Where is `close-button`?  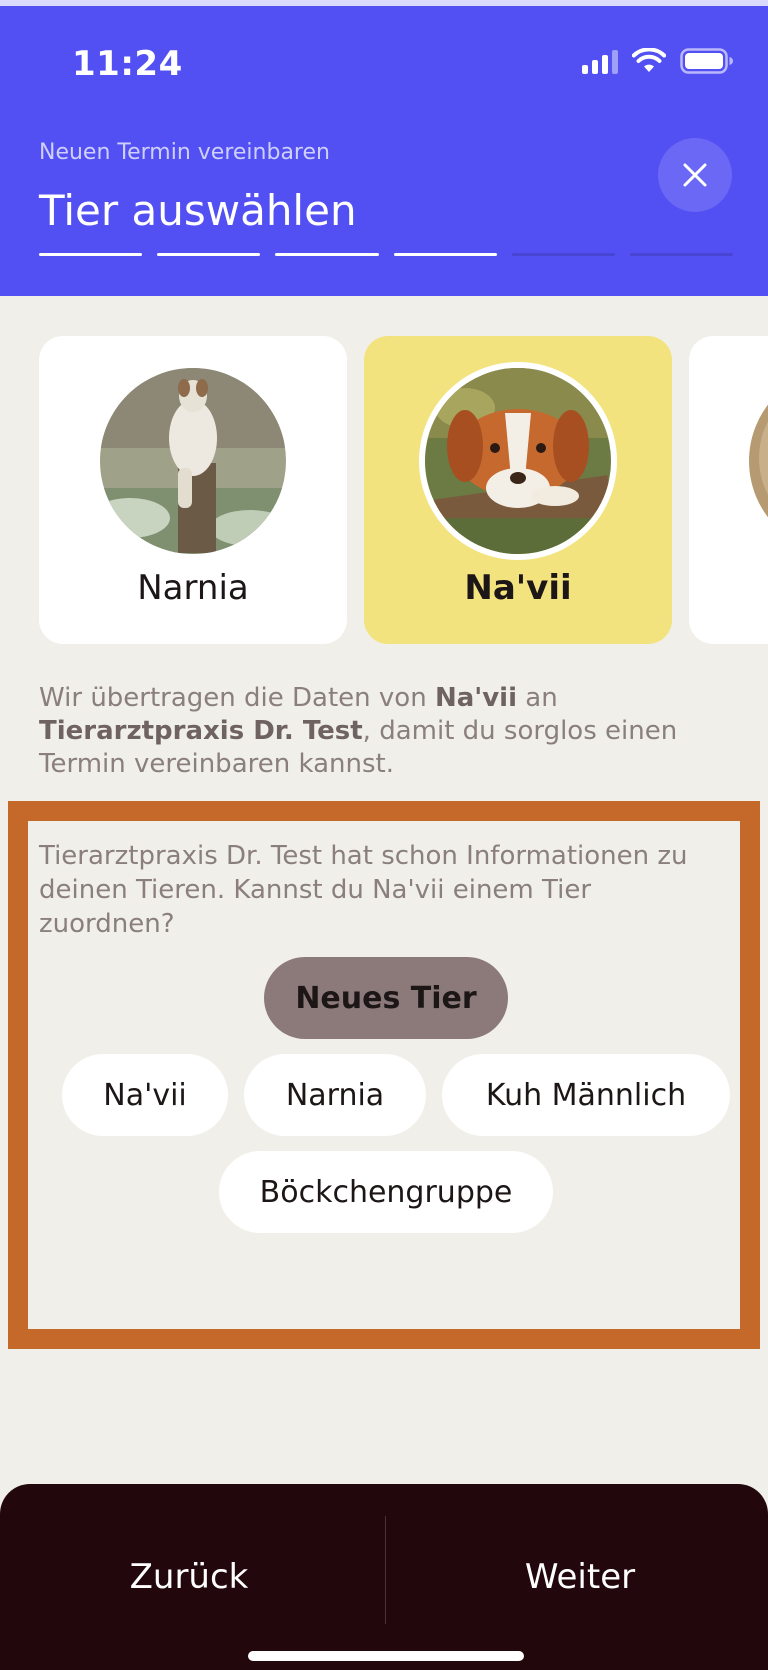
close-button is located at coordinates (695, 175).